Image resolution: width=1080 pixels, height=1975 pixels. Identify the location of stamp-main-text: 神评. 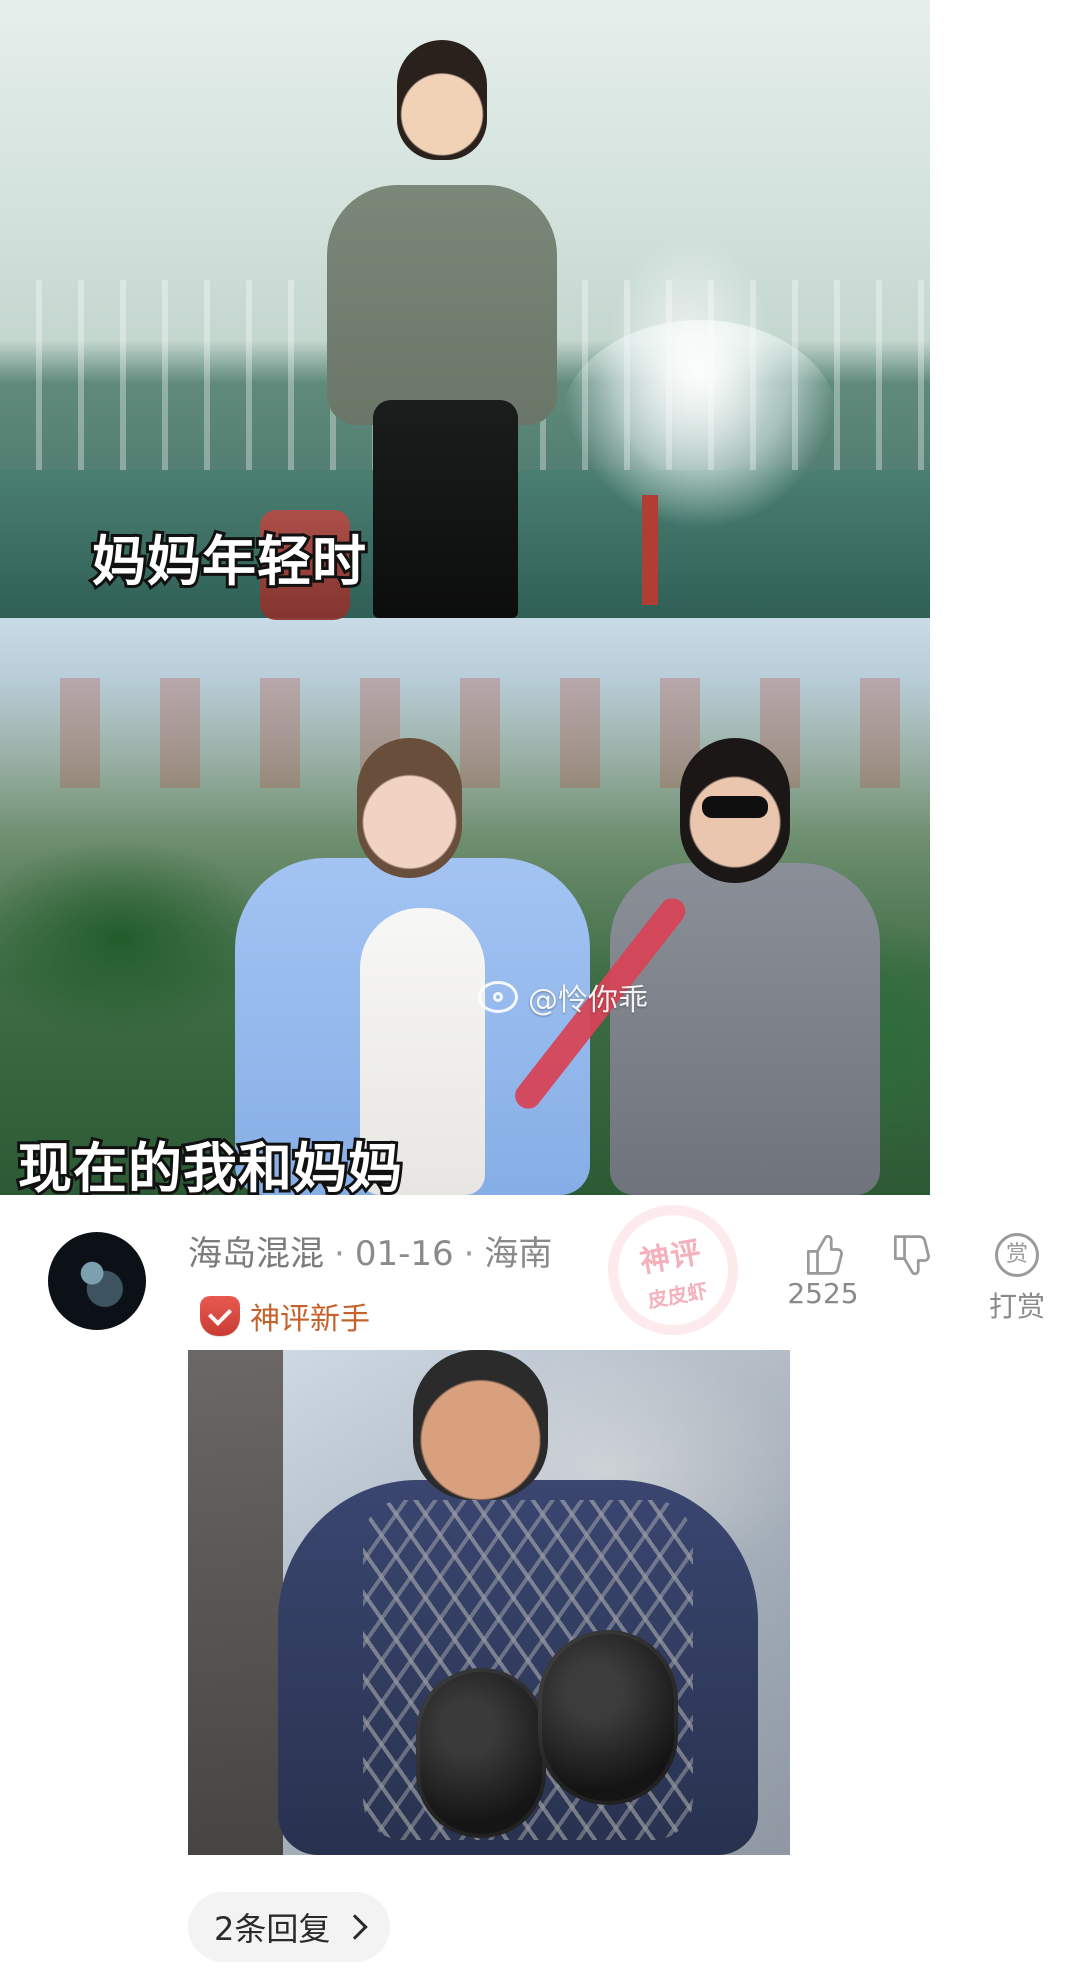
(671, 1257).